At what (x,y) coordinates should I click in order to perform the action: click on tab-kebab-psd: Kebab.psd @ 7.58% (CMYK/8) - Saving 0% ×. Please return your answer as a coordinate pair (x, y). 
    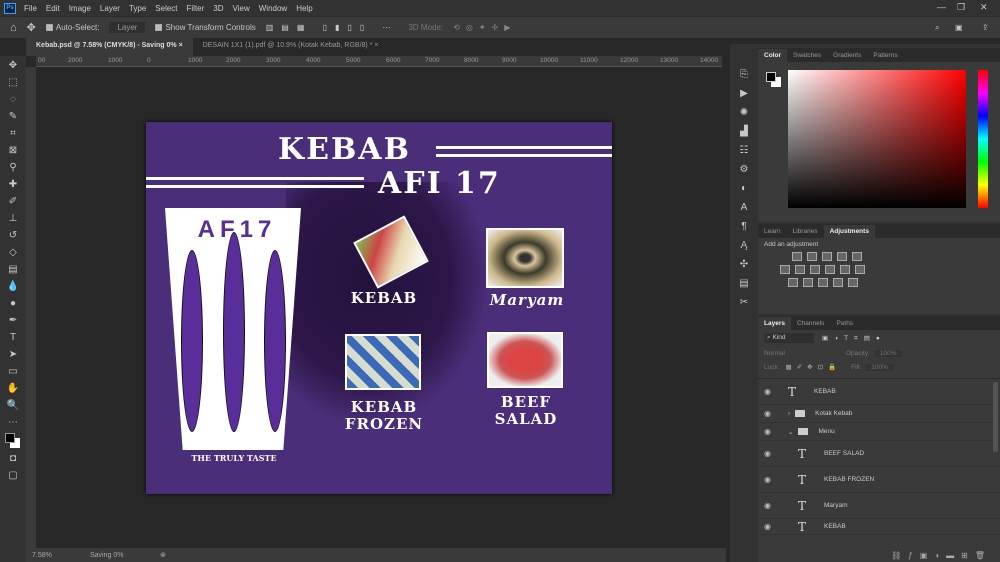
    Looking at the image, I should click on (109, 47).